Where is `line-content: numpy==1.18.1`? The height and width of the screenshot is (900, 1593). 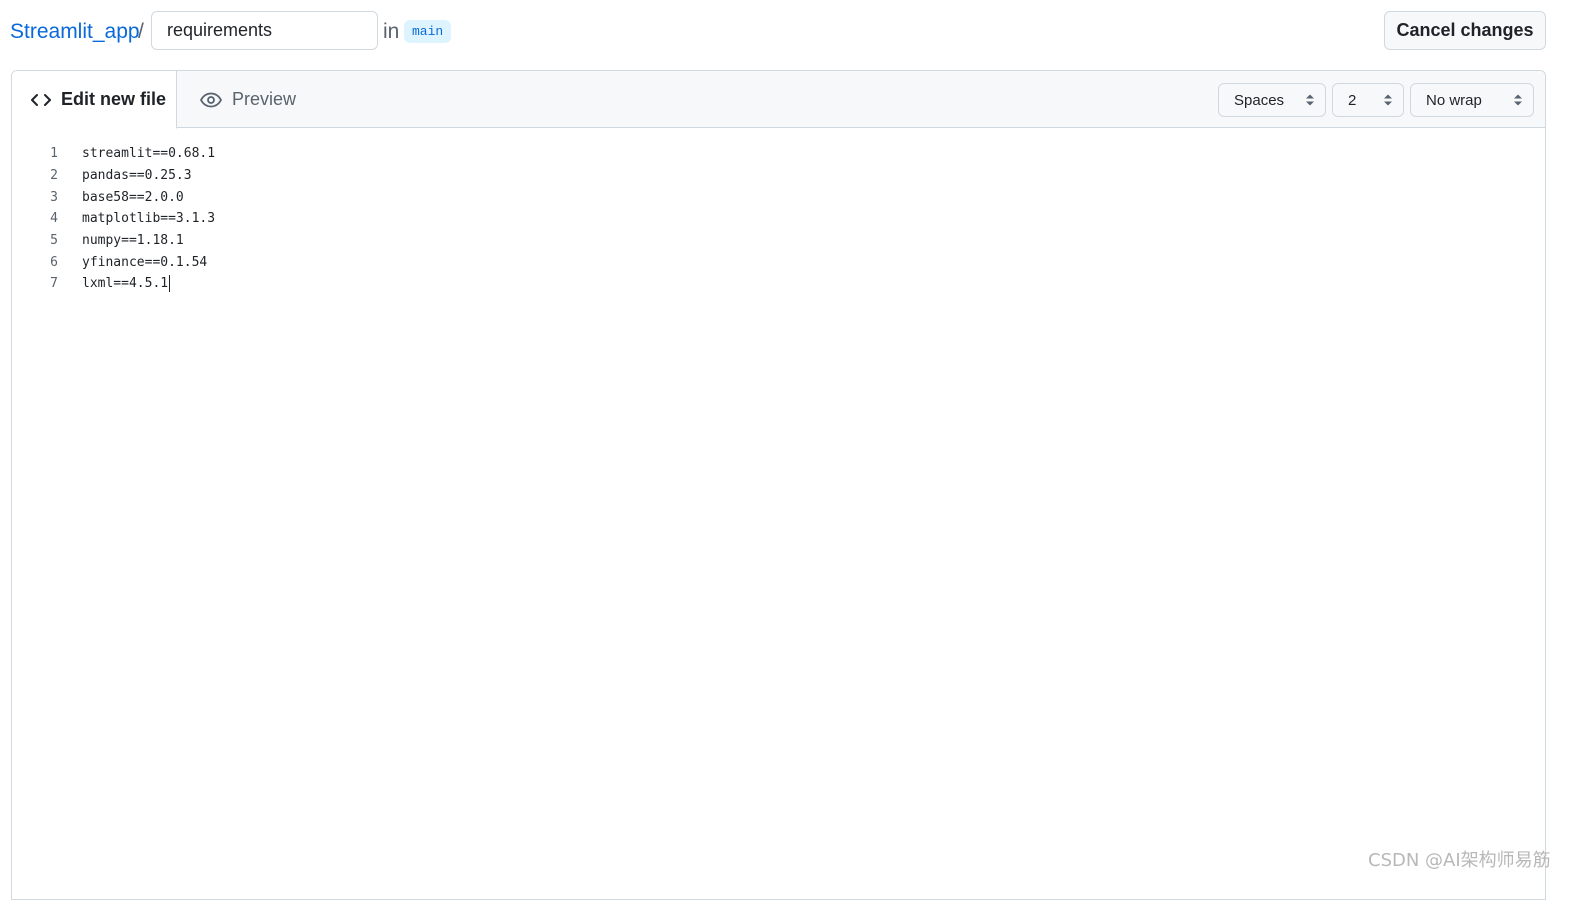
line-content: numpy==1.18.1 is located at coordinates (121, 240).